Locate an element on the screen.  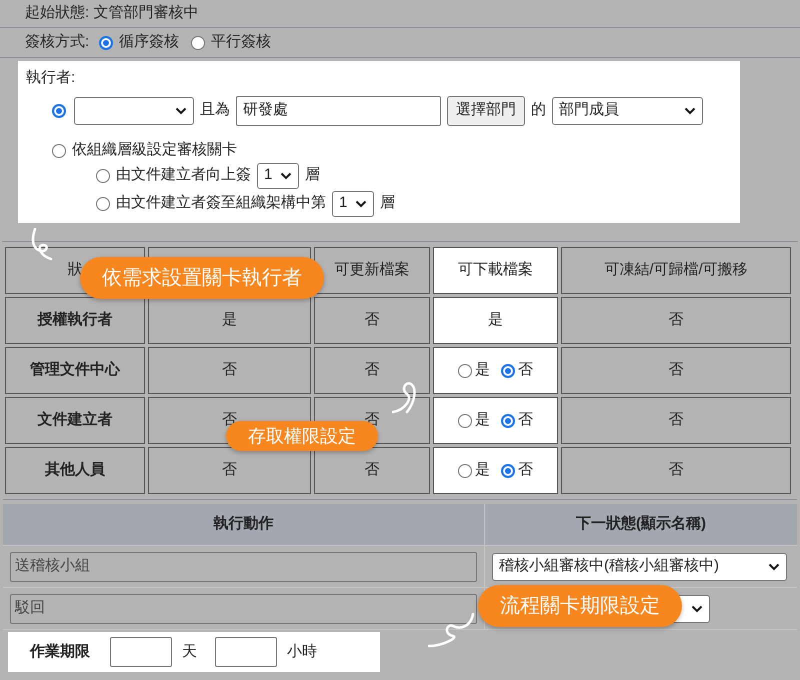
row-header: 管理文件中心 is located at coordinates (75, 369).